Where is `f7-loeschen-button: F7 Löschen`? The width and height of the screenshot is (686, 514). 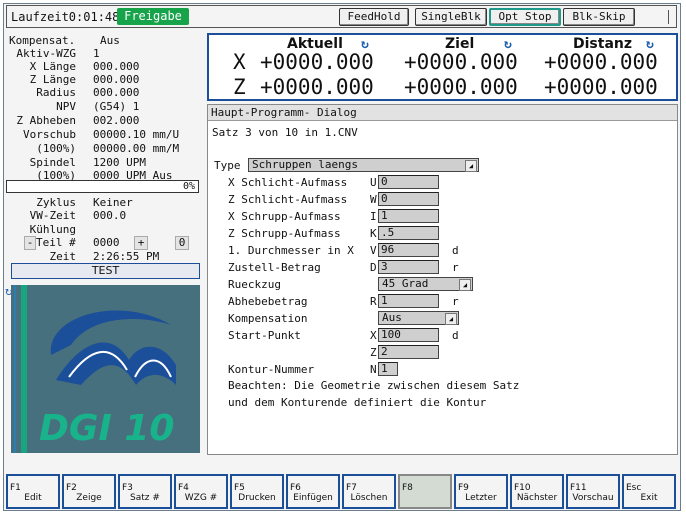
f7-loeschen-button: F7 Löschen is located at coordinates (369, 491).